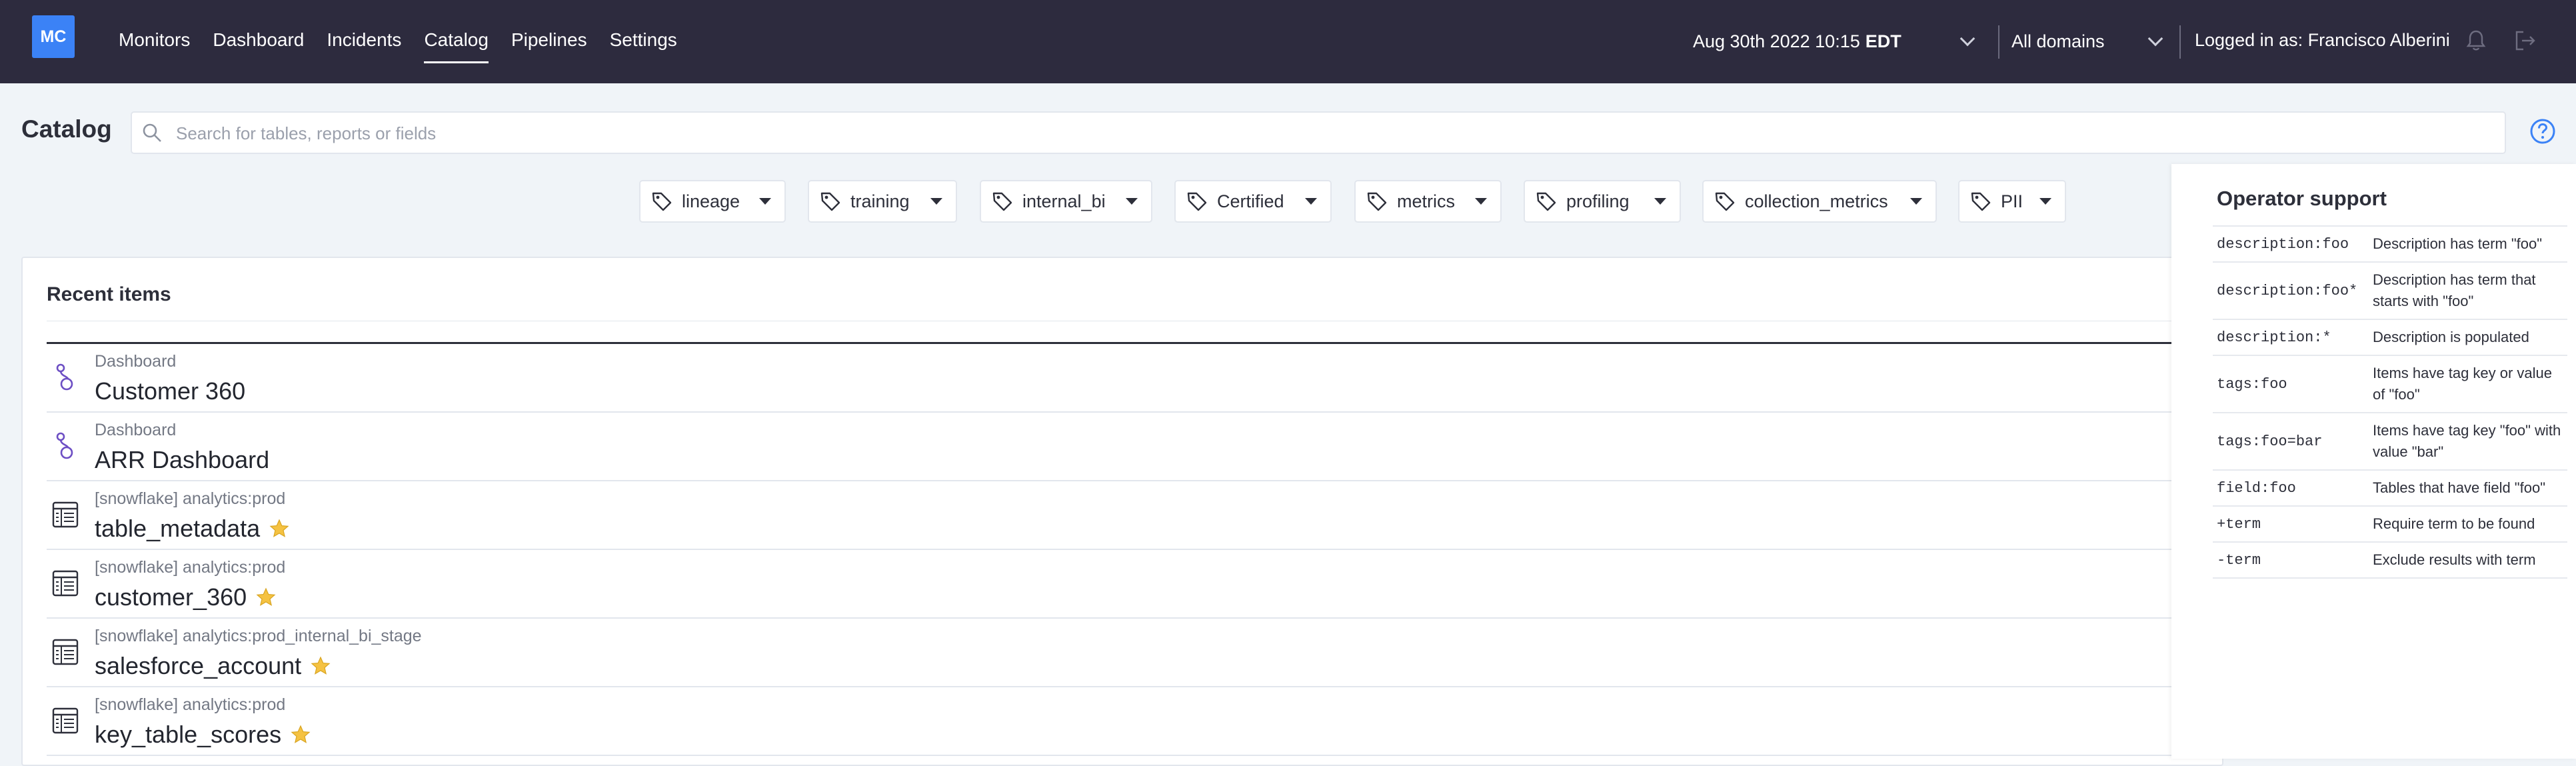  Describe the element at coordinates (2322, 40) in the screenshot. I see `logged-in-user: Logged in as: Francisco Alberini` at that location.